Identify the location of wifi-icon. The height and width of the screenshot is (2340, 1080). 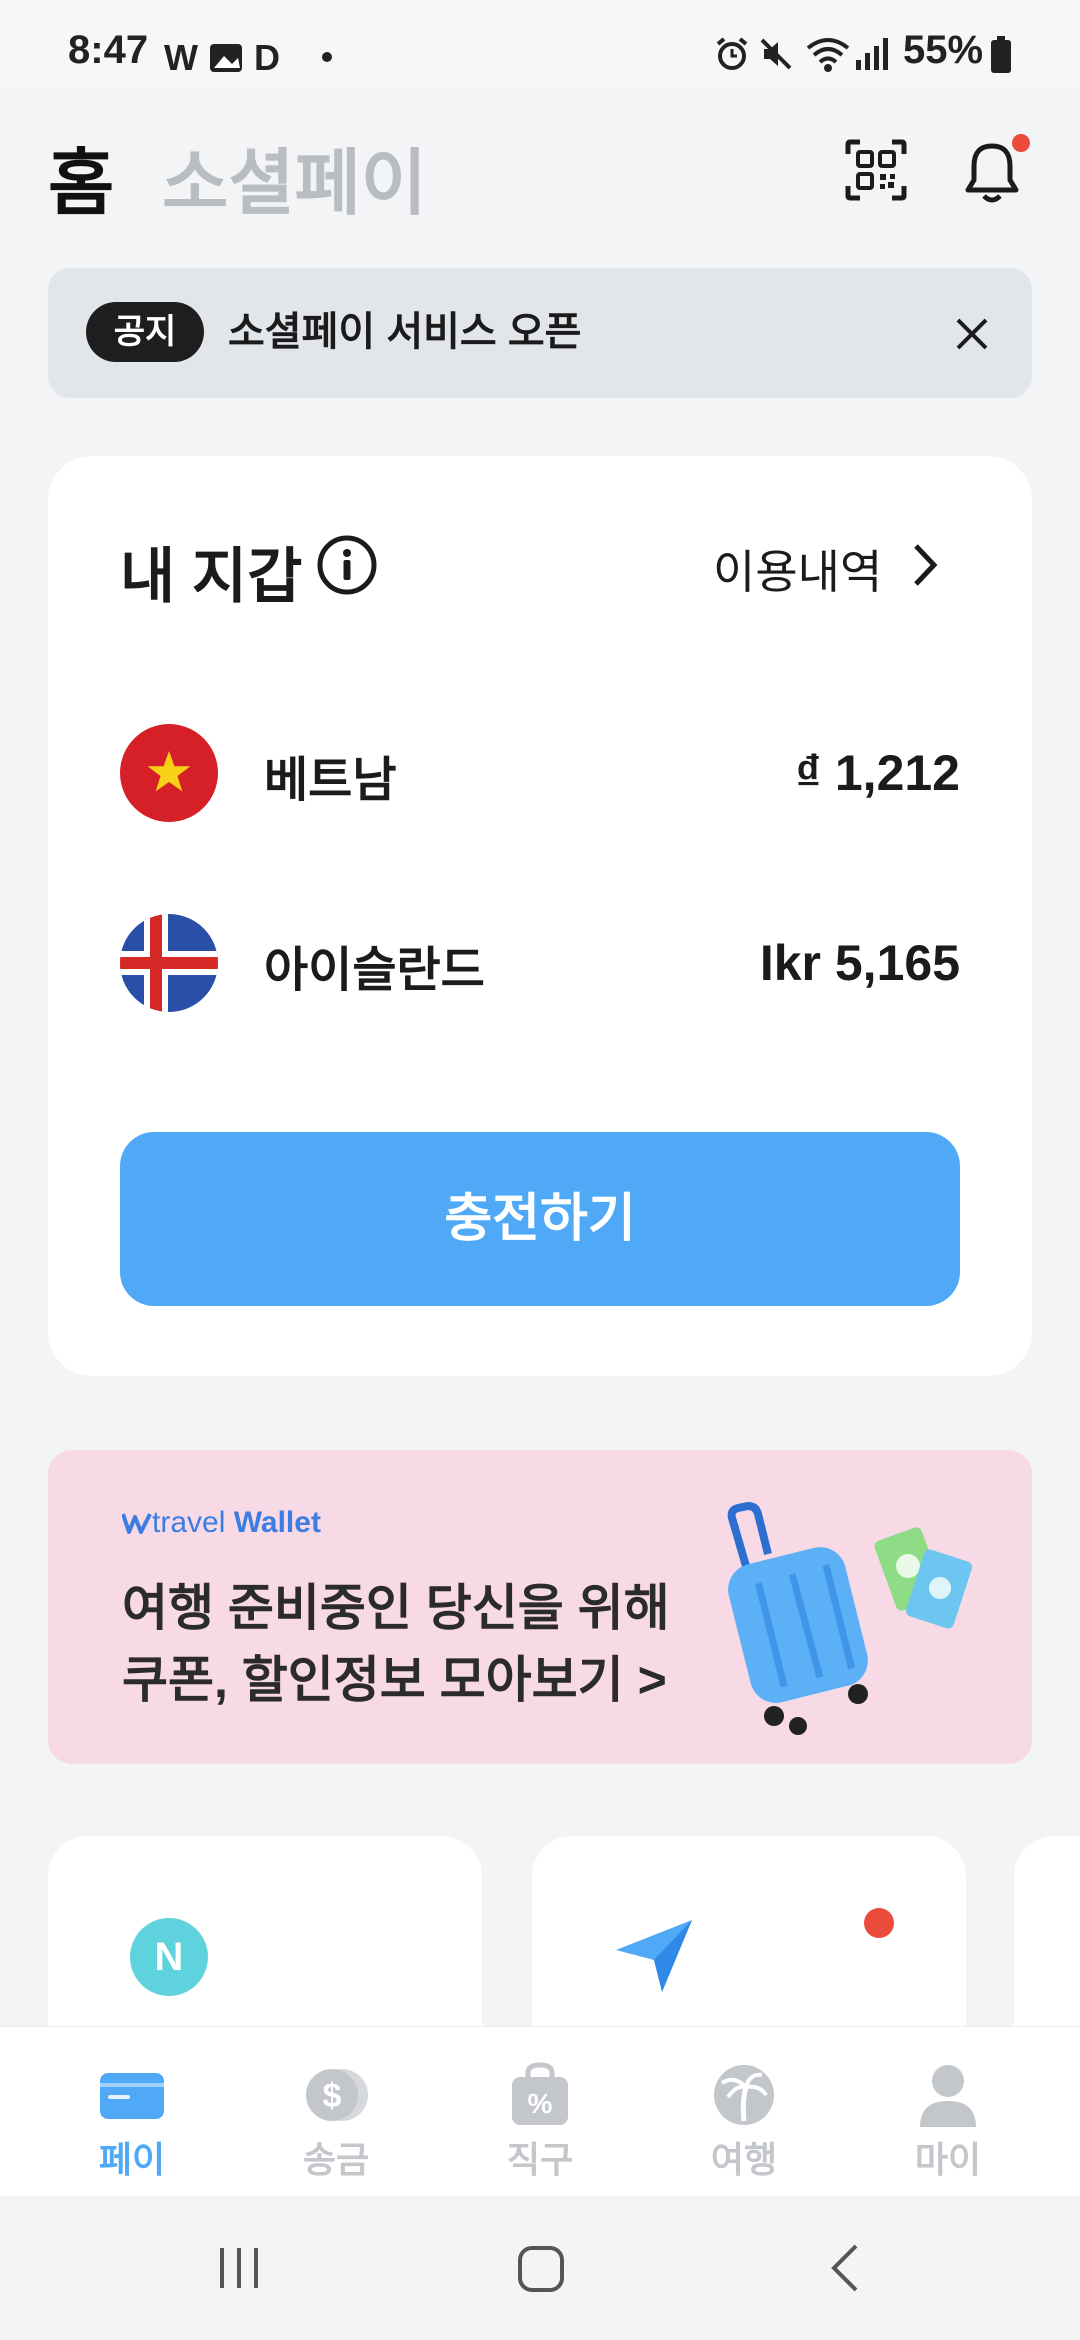
(828, 55).